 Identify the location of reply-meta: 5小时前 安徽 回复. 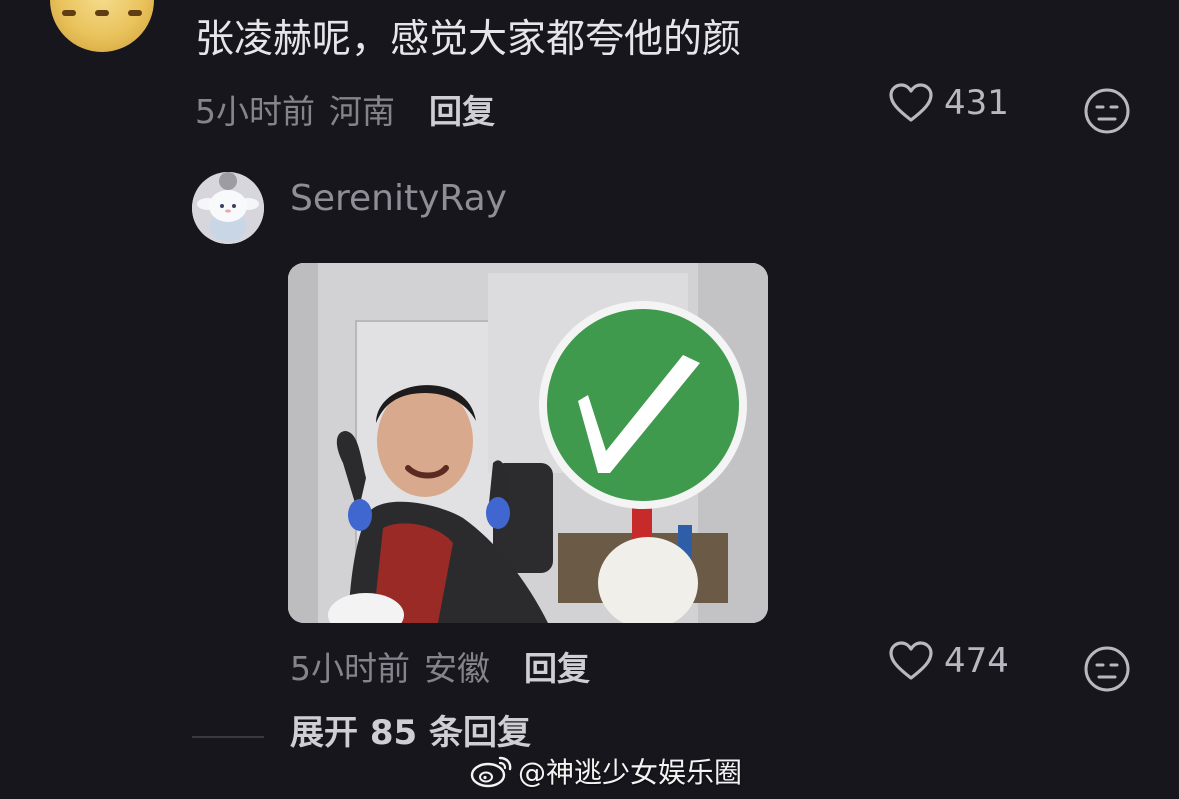
(440, 666).